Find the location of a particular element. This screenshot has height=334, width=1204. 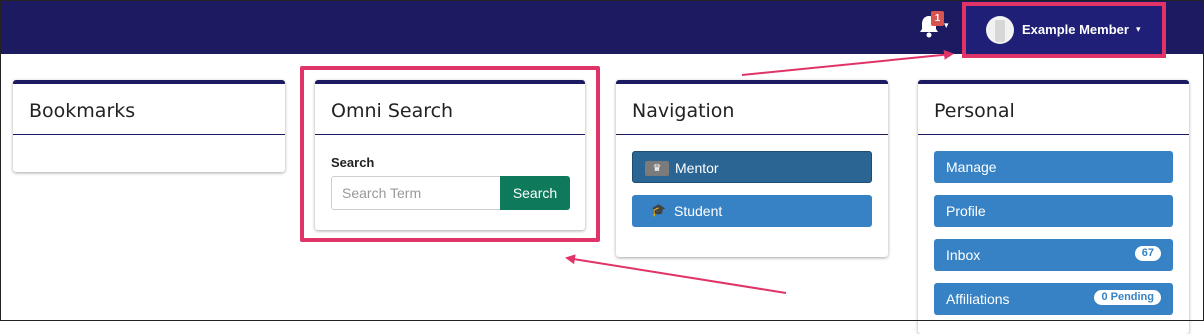

arrow-to-omni-search is located at coordinates (676, 274).